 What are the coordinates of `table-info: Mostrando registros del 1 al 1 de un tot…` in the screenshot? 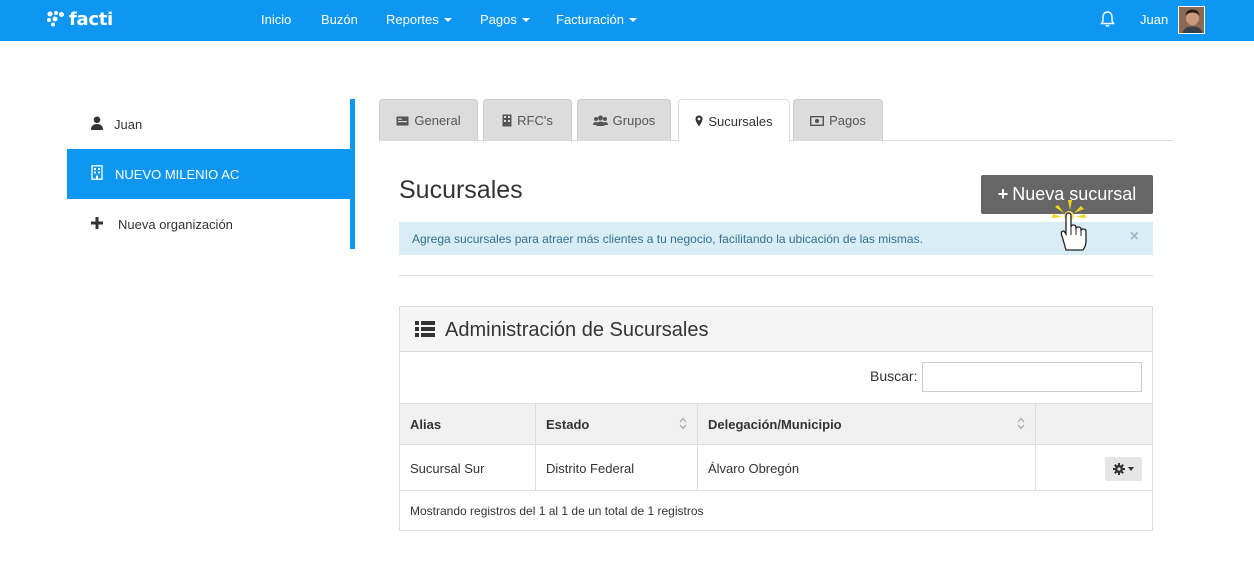 It's located at (557, 511).